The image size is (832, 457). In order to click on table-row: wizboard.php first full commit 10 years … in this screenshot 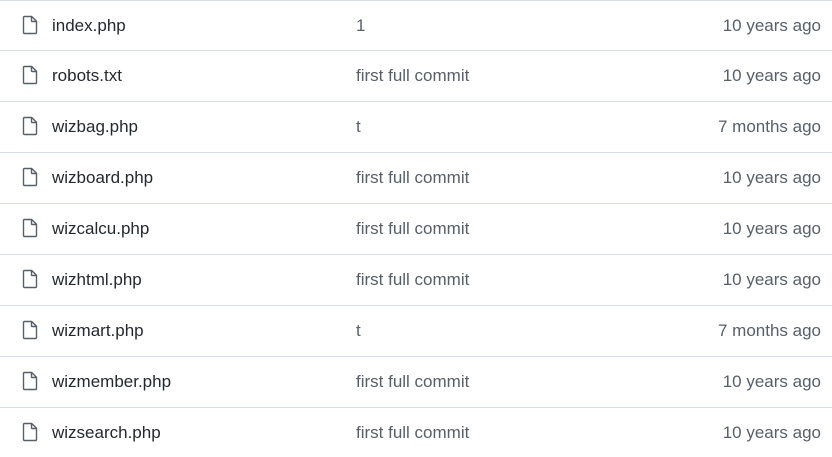, I will do `click(416, 178)`.